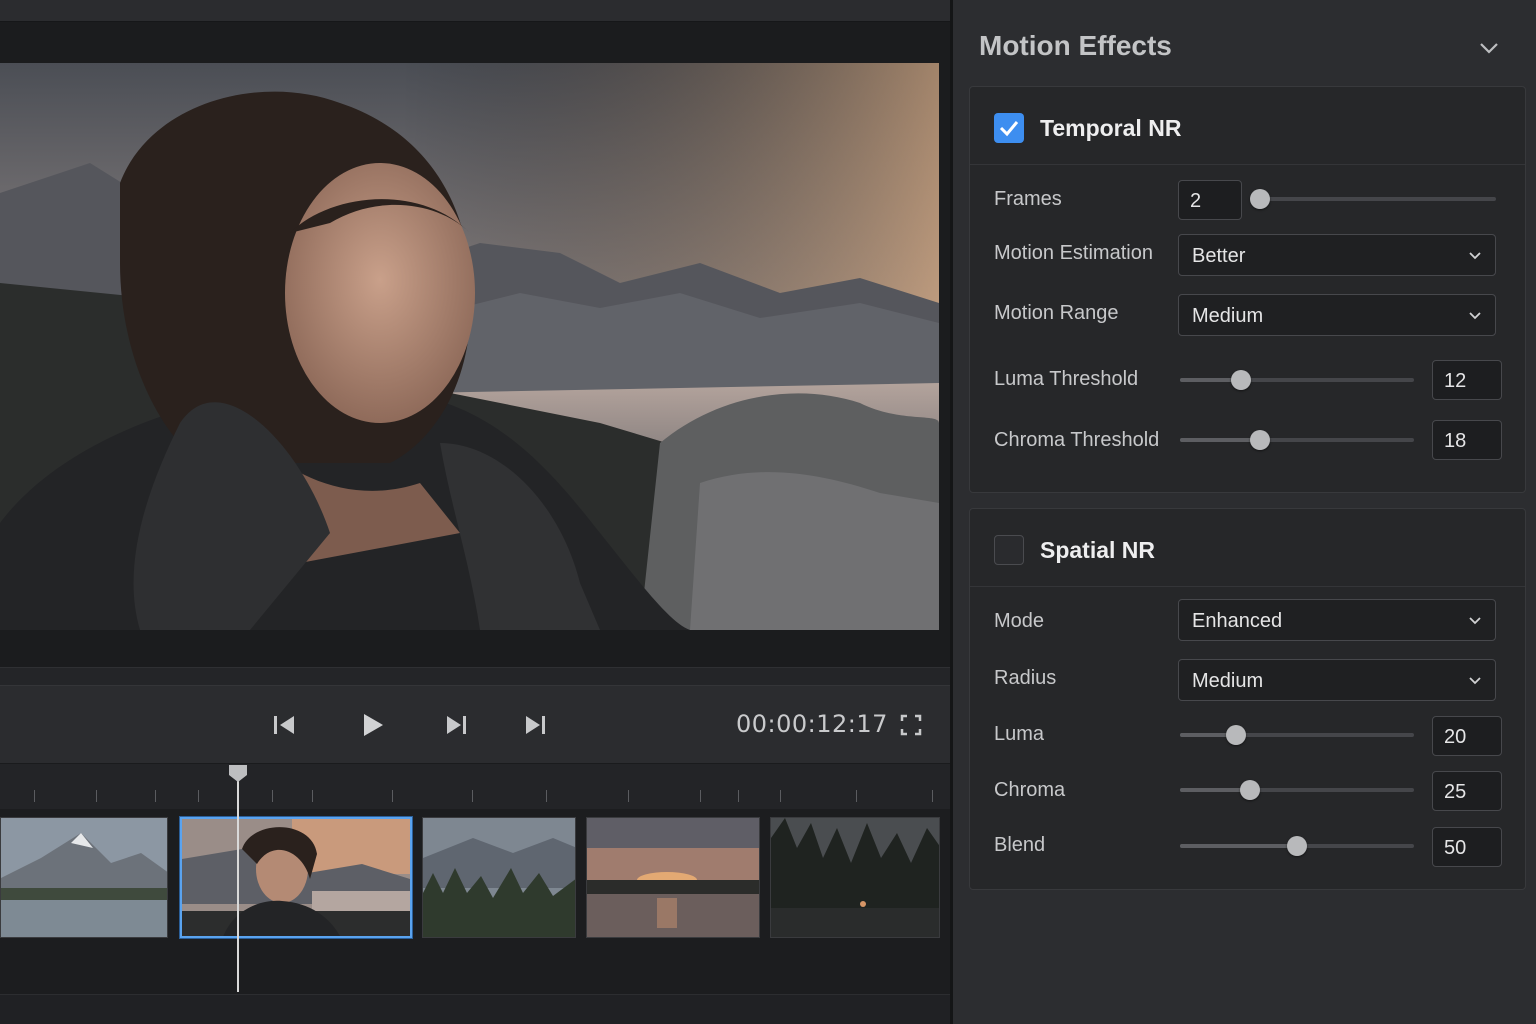  Describe the element at coordinates (1019, 734) in the screenshot. I see `luma-label: Luma` at that location.